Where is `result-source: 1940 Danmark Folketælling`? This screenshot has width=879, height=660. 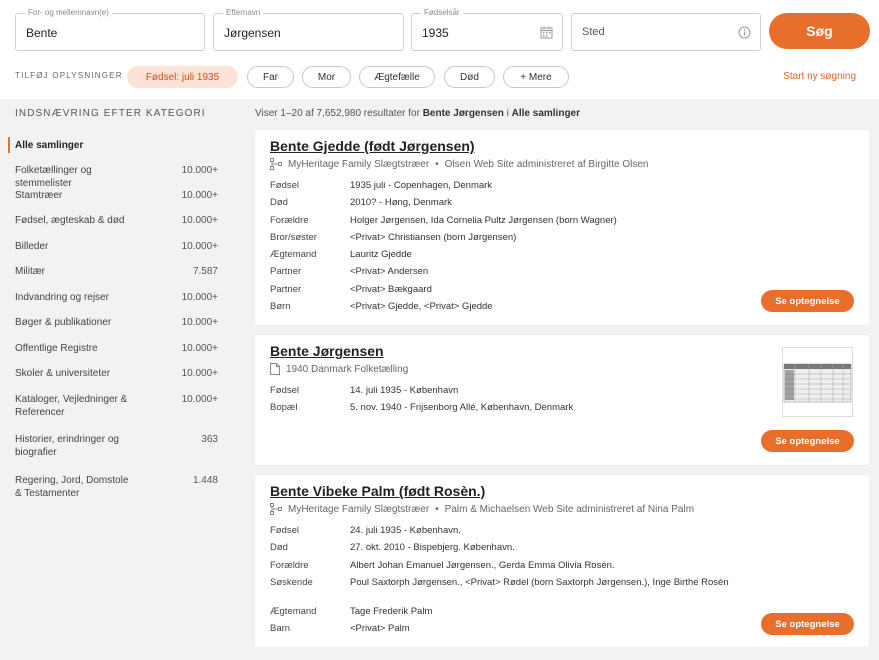
result-source: 1940 Danmark Folketælling is located at coordinates (339, 369).